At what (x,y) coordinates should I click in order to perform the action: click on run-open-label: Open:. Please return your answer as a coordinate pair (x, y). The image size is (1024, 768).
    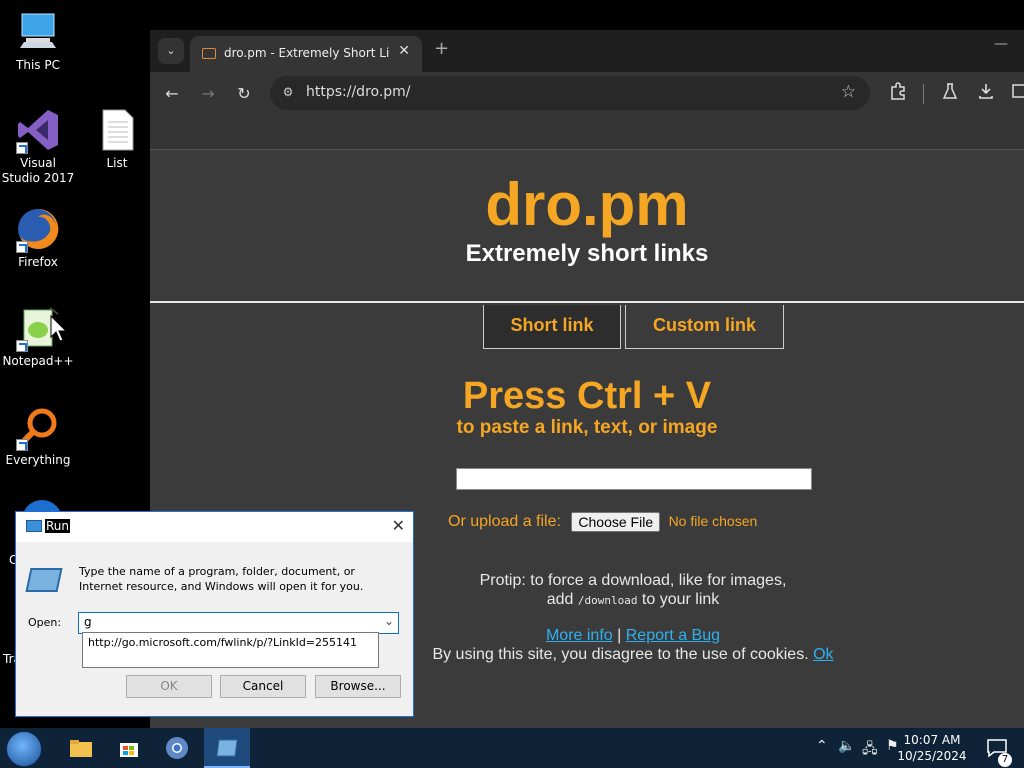
    Looking at the image, I should click on (45, 622).